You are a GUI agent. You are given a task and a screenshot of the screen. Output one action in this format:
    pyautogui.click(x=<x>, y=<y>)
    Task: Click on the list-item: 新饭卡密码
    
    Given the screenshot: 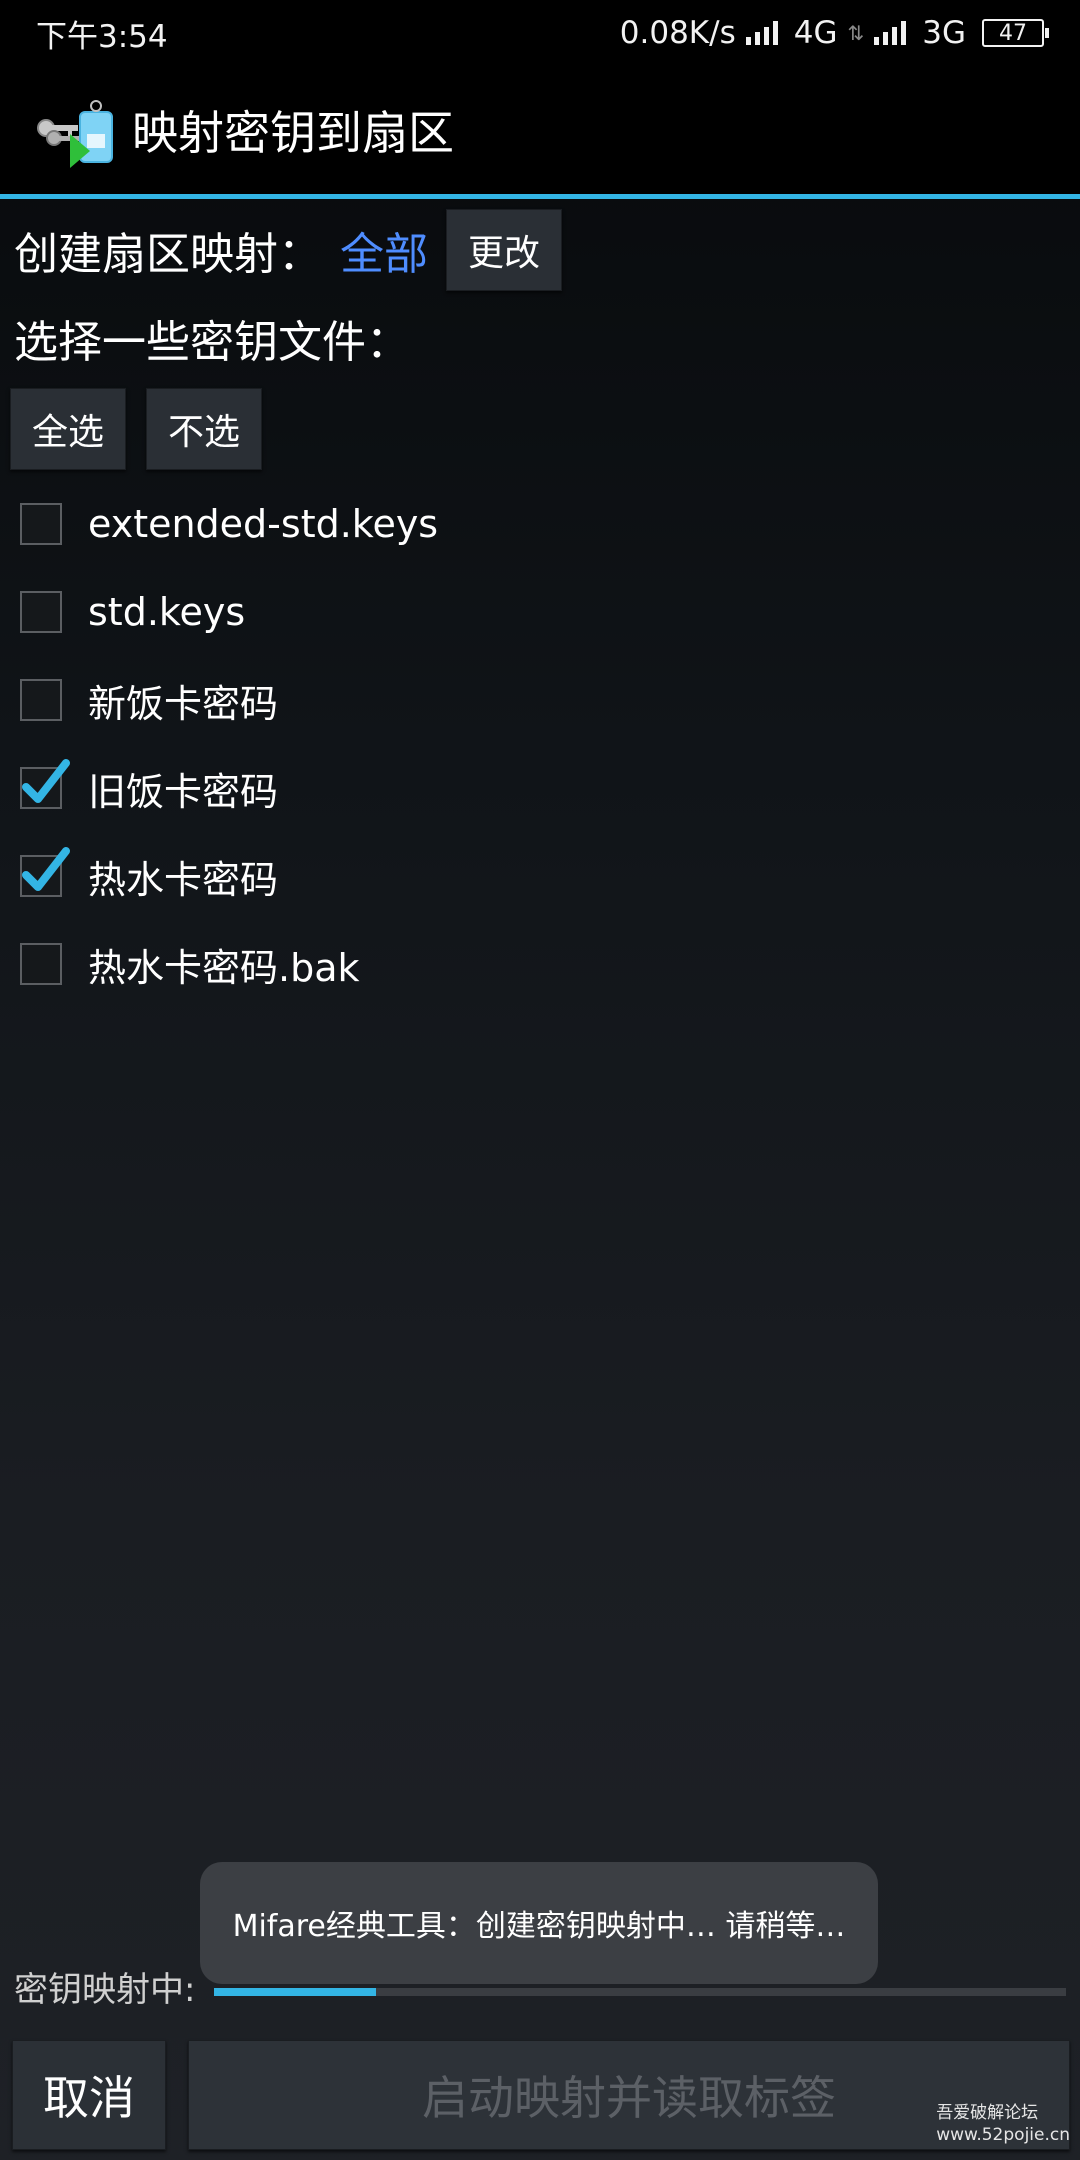 What is the action you would take?
    pyautogui.click(x=229, y=700)
    